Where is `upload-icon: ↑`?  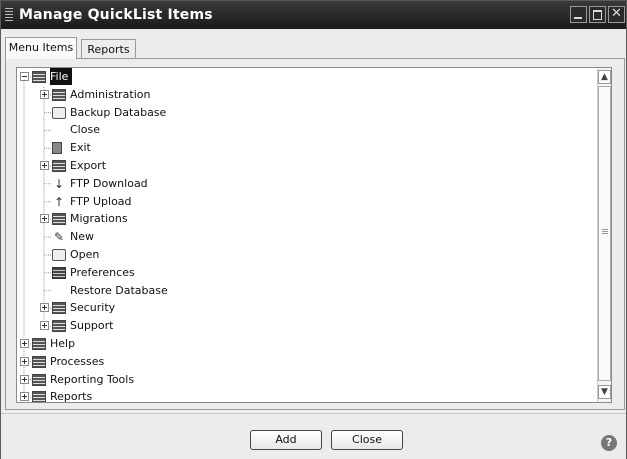
upload-icon: ↑ is located at coordinates (59, 201).